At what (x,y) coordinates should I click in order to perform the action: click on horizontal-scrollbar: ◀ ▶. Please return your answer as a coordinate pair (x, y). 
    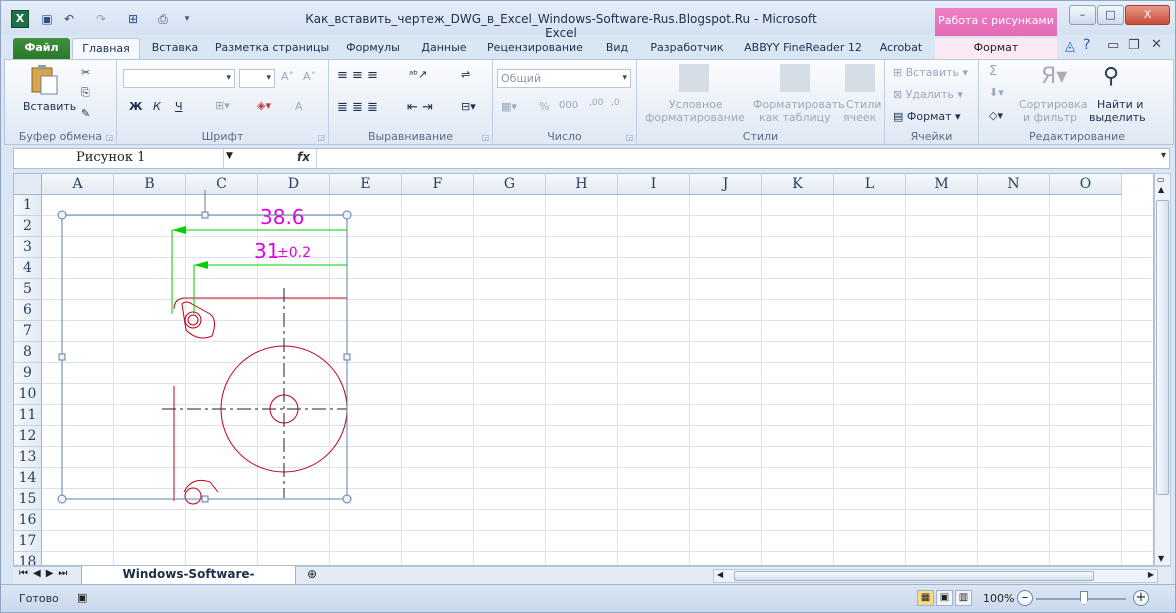
    Looking at the image, I should click on (935, 576).